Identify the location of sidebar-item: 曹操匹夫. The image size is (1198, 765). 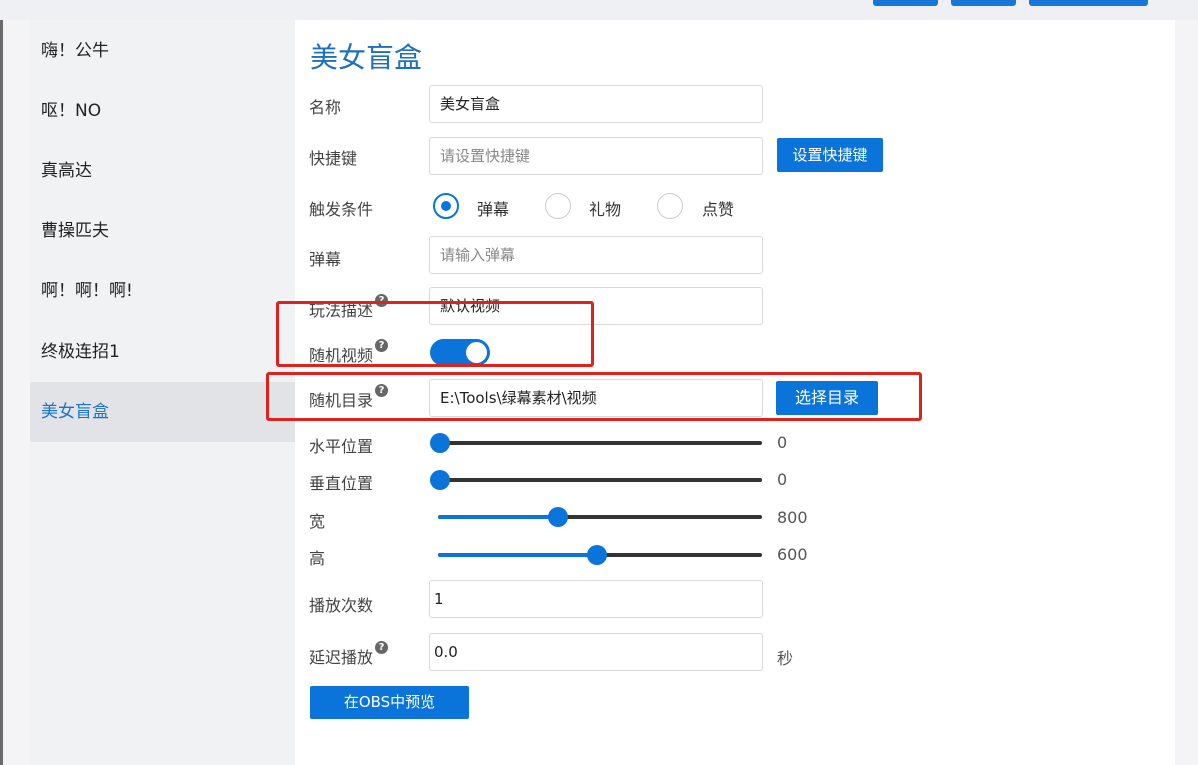
(162, 231).